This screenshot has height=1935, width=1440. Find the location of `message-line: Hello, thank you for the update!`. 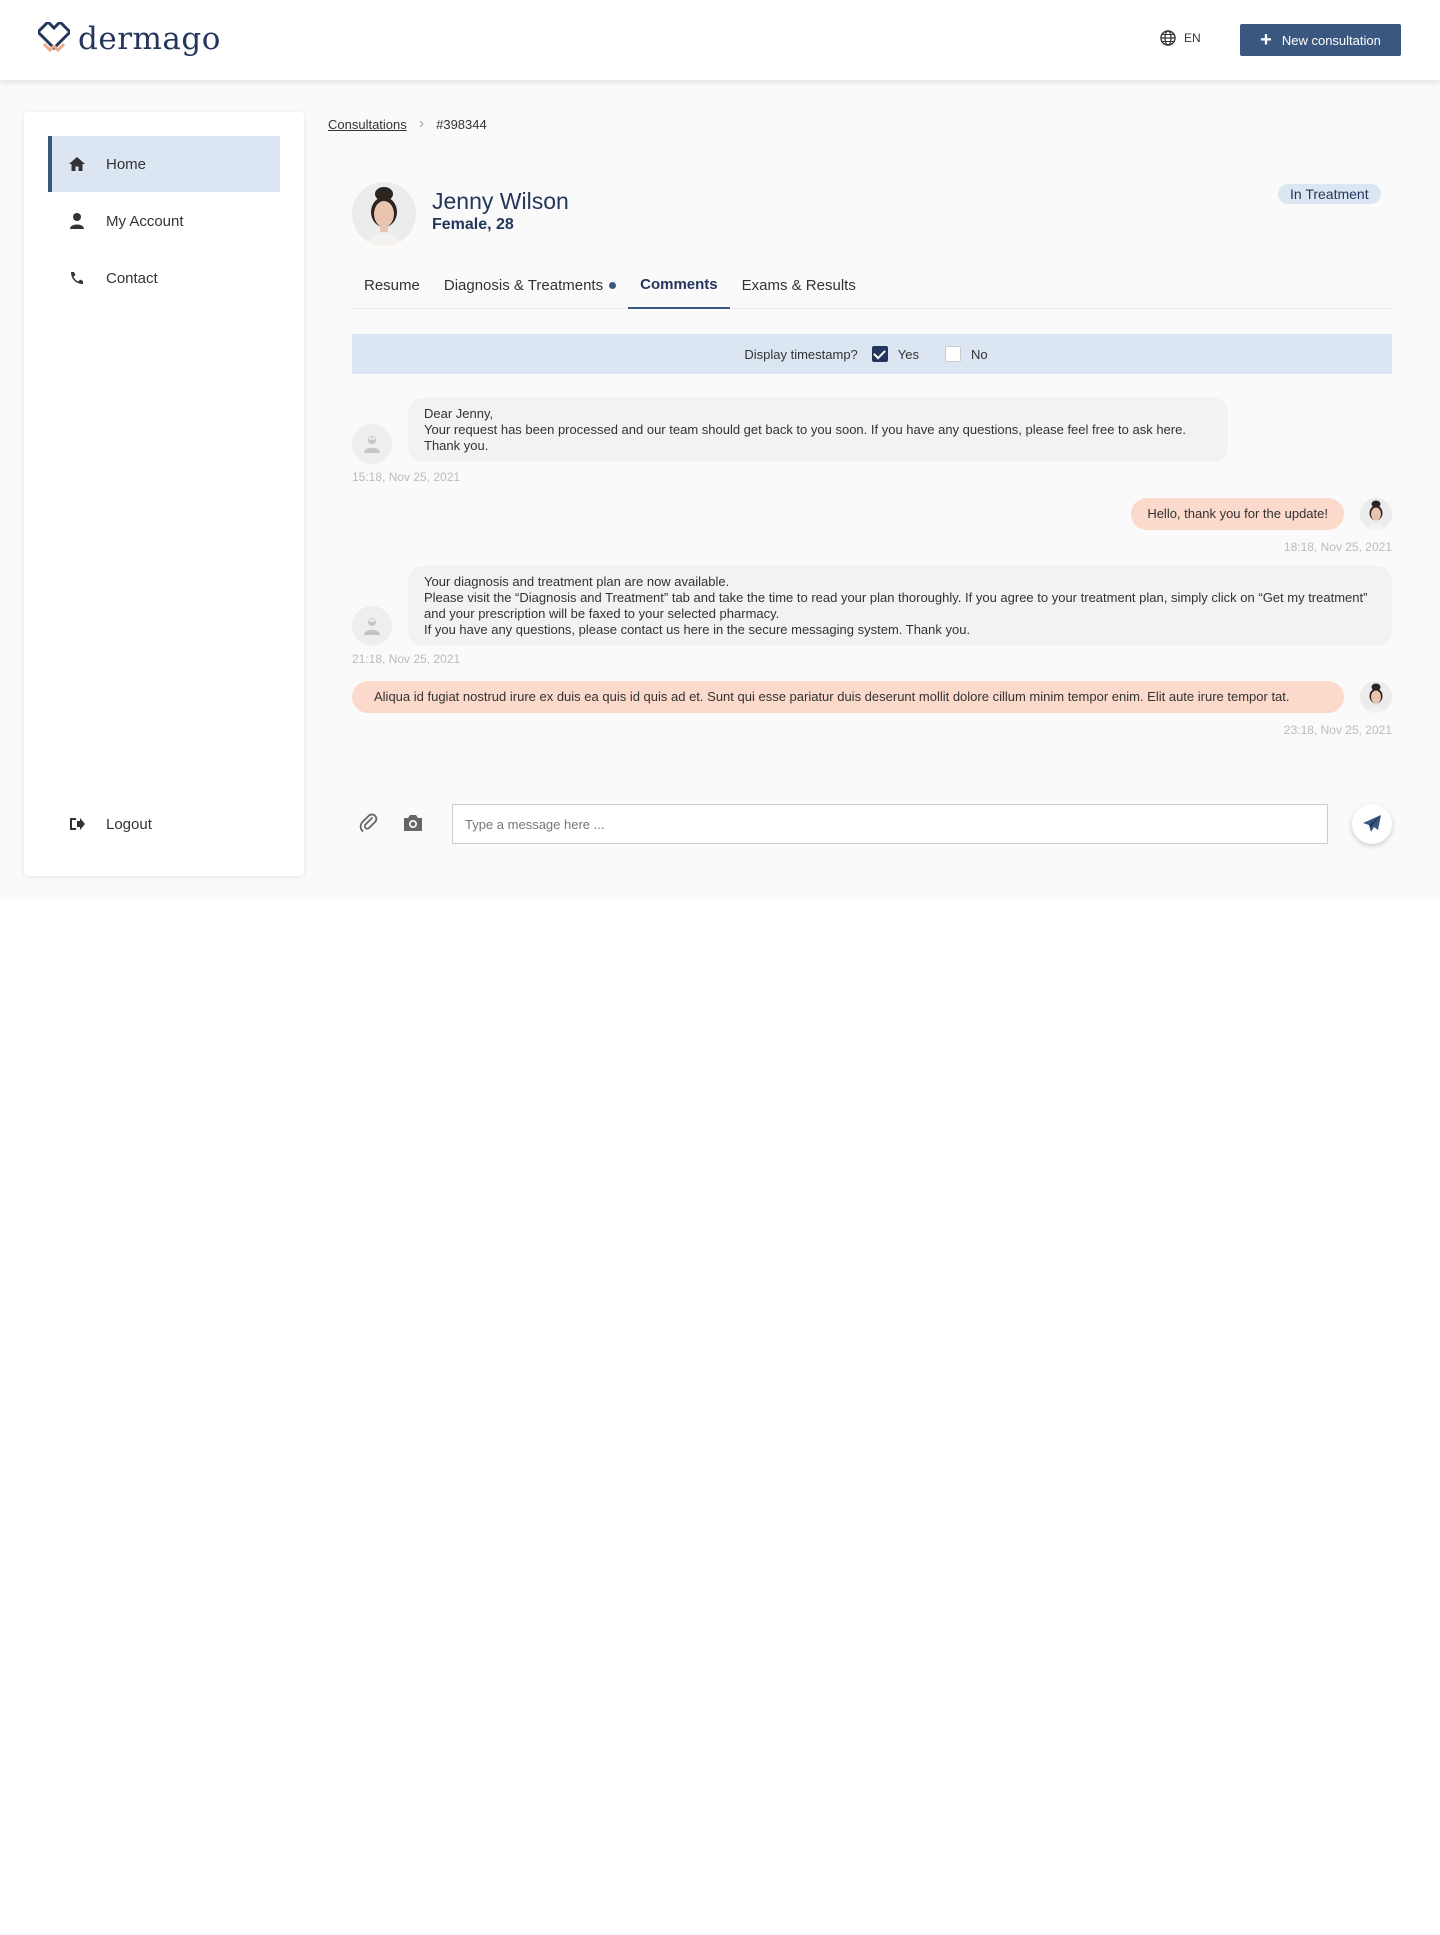

message-line: Hello, thank you for the update! is located at coordinates (1237, 513).